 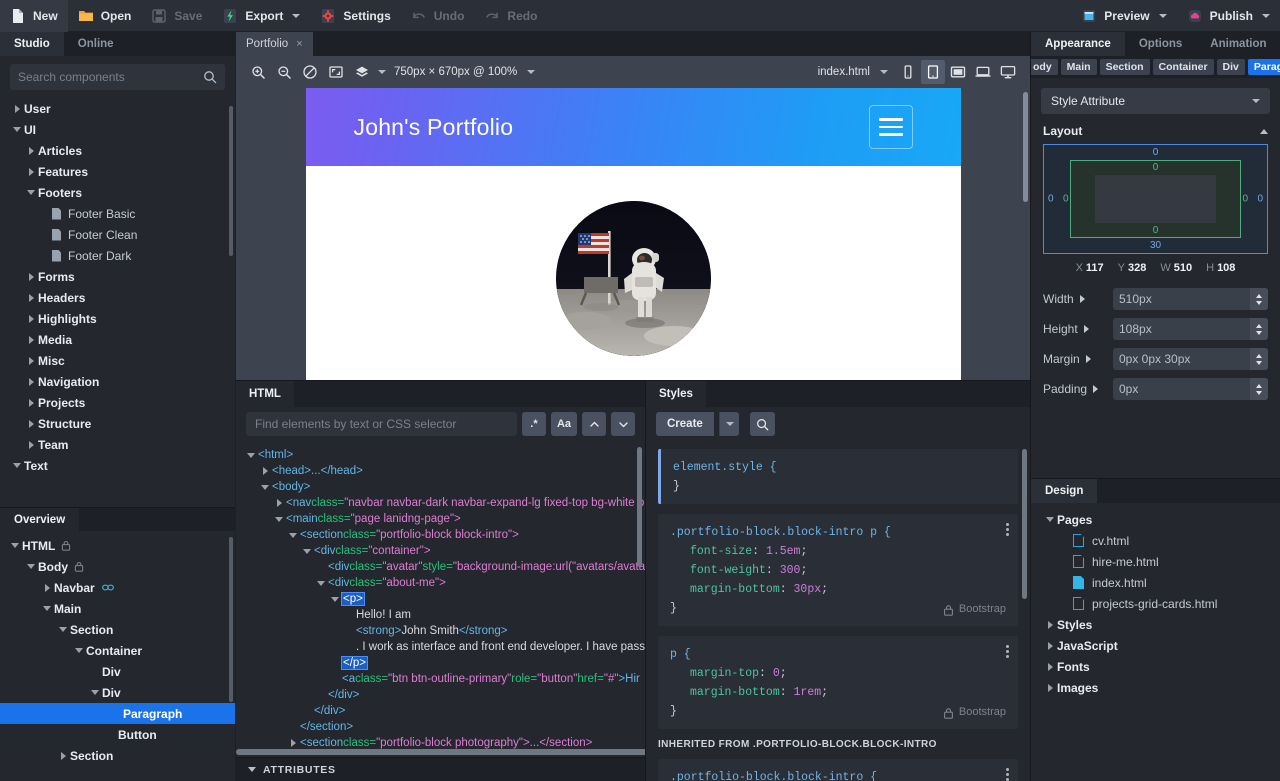 I want to click on code-line: <div class= "about-me">, so click(x=444, y=583).